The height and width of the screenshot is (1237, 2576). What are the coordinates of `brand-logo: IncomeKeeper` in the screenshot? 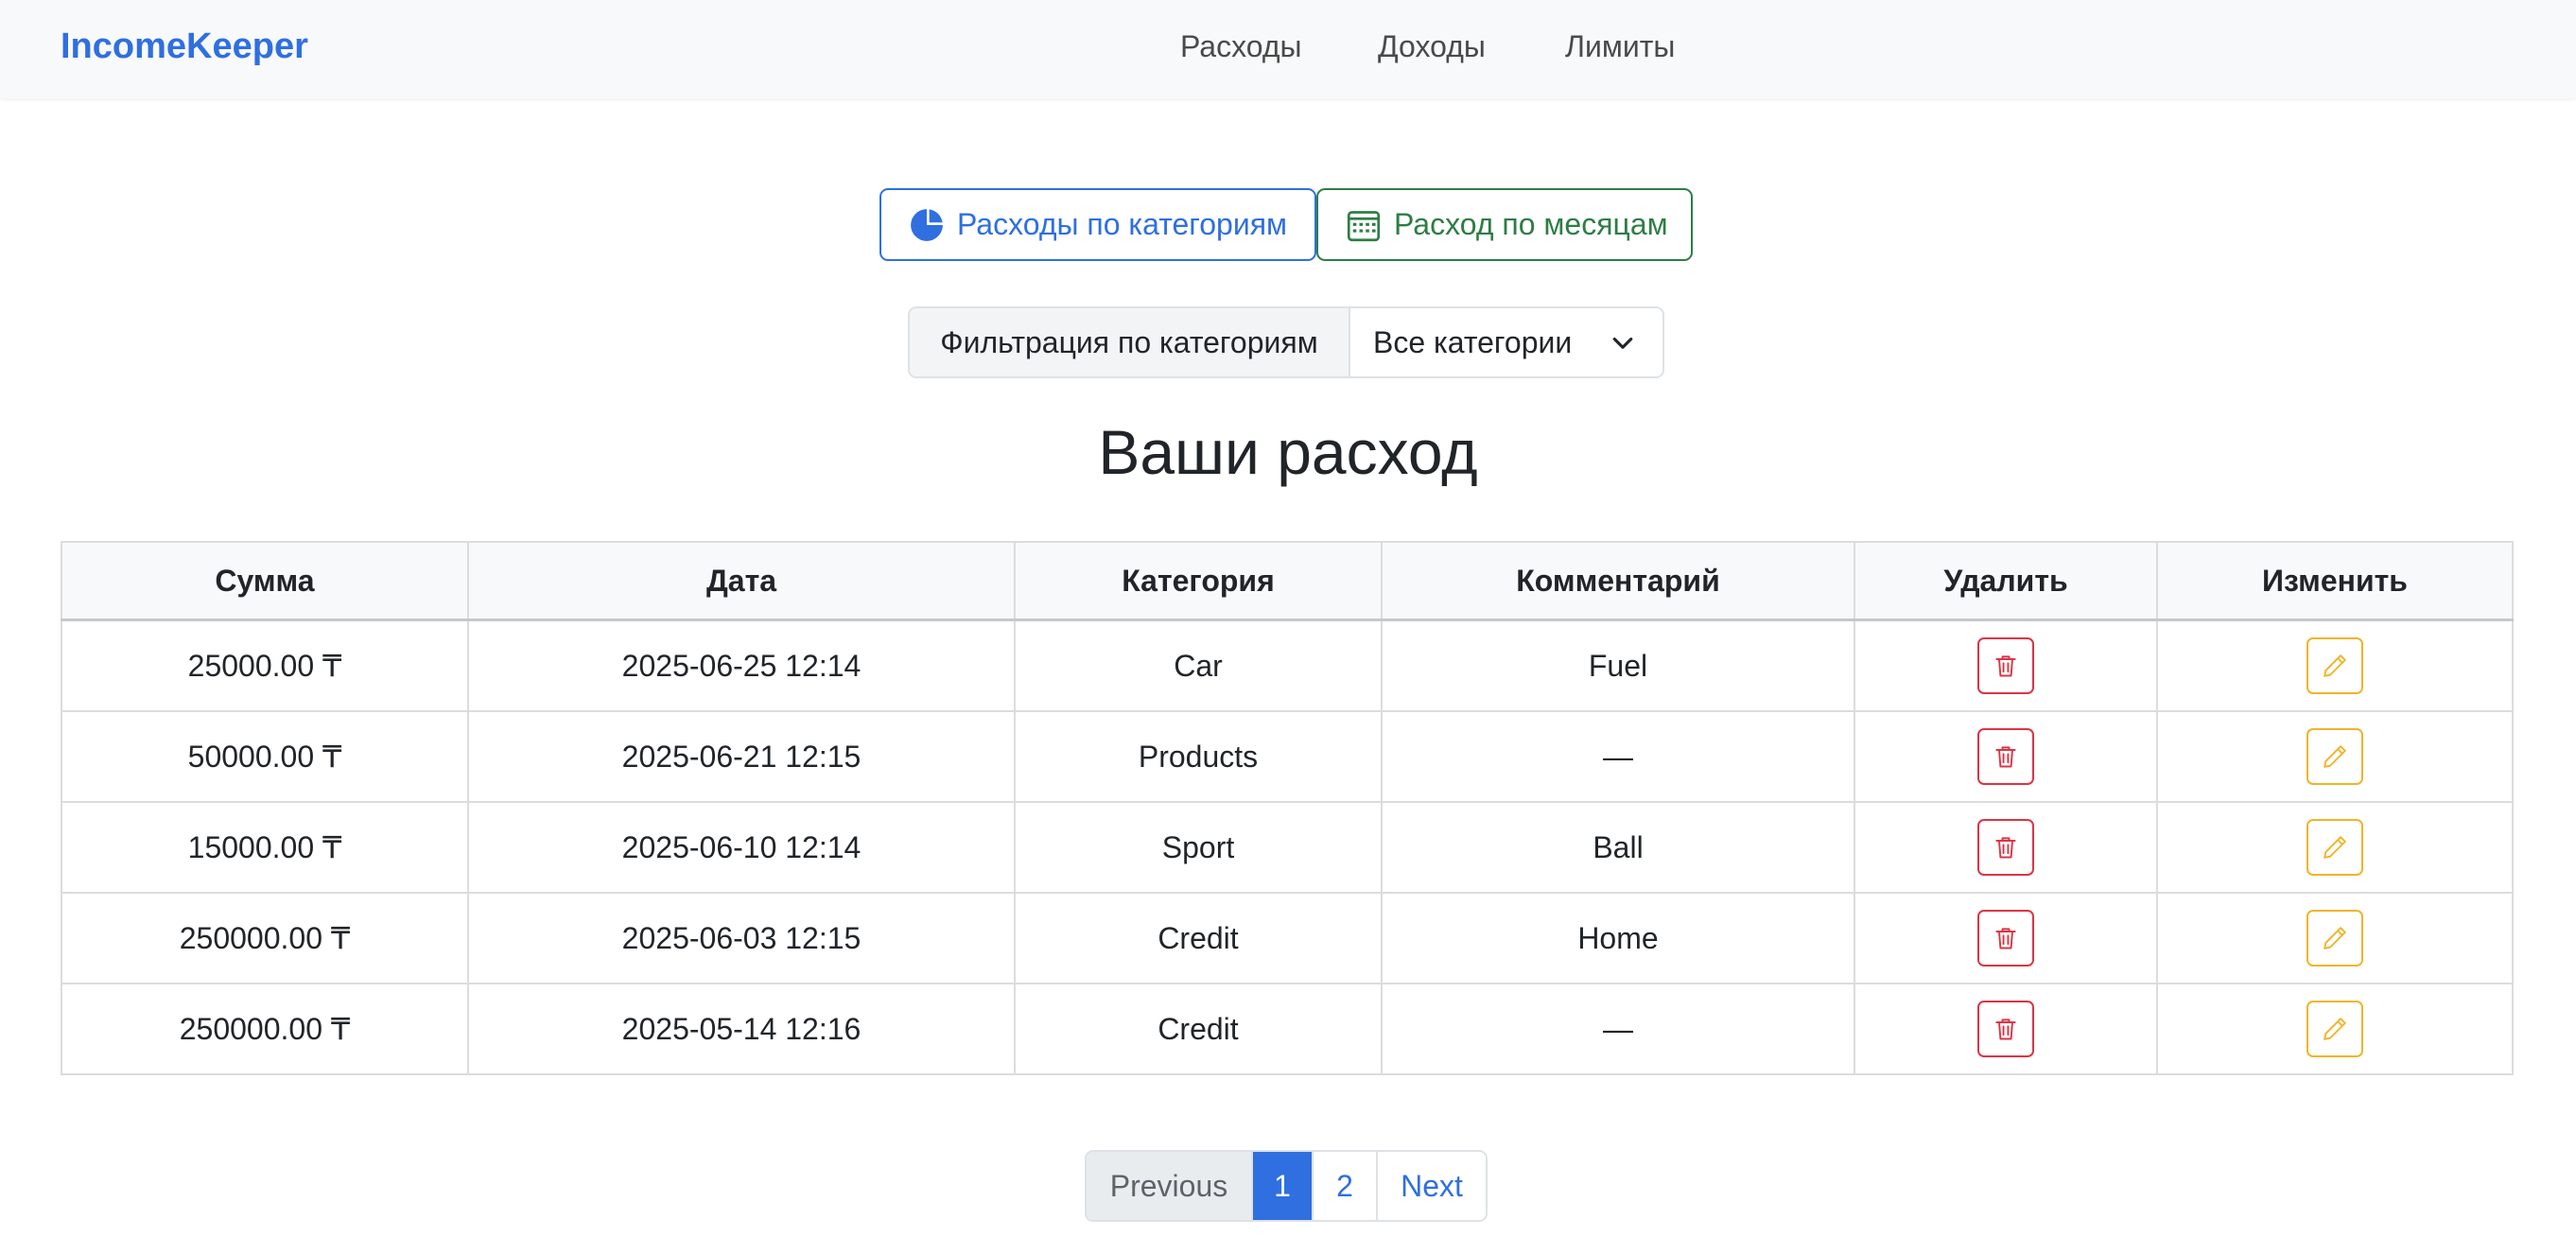 It's located at (184, 46).